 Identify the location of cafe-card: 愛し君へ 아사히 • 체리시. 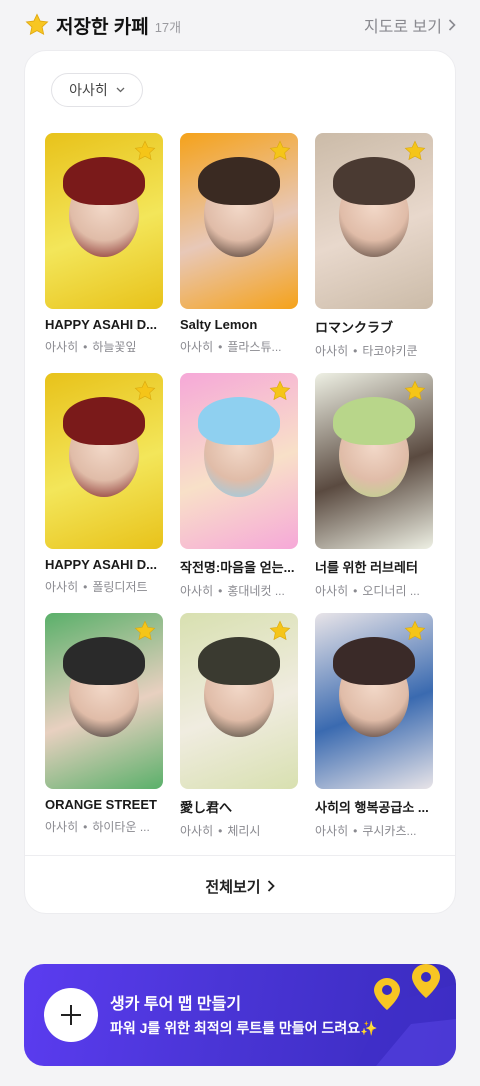
(239, 733).